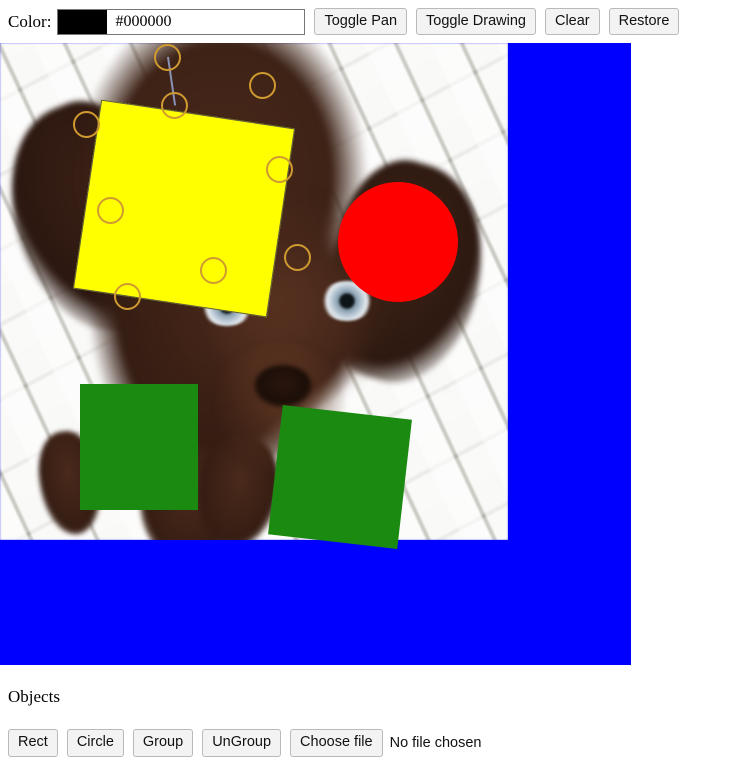 The width and height of the screenshot is (729, 762). Describe the element at coordinates (213, 270) in the screenshot. I see `handle-bottom-center` at that location.